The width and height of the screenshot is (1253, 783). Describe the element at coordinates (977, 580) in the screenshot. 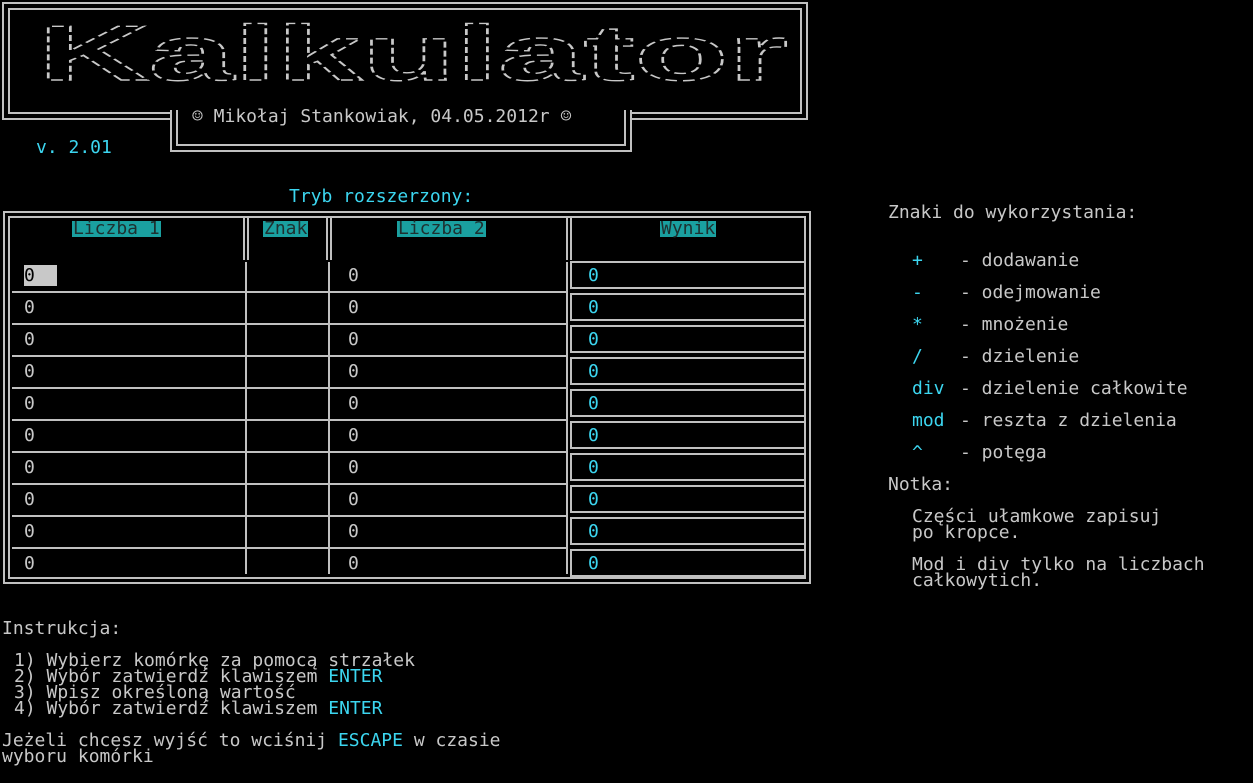

I see `note-text: całkowytich.` at that location.